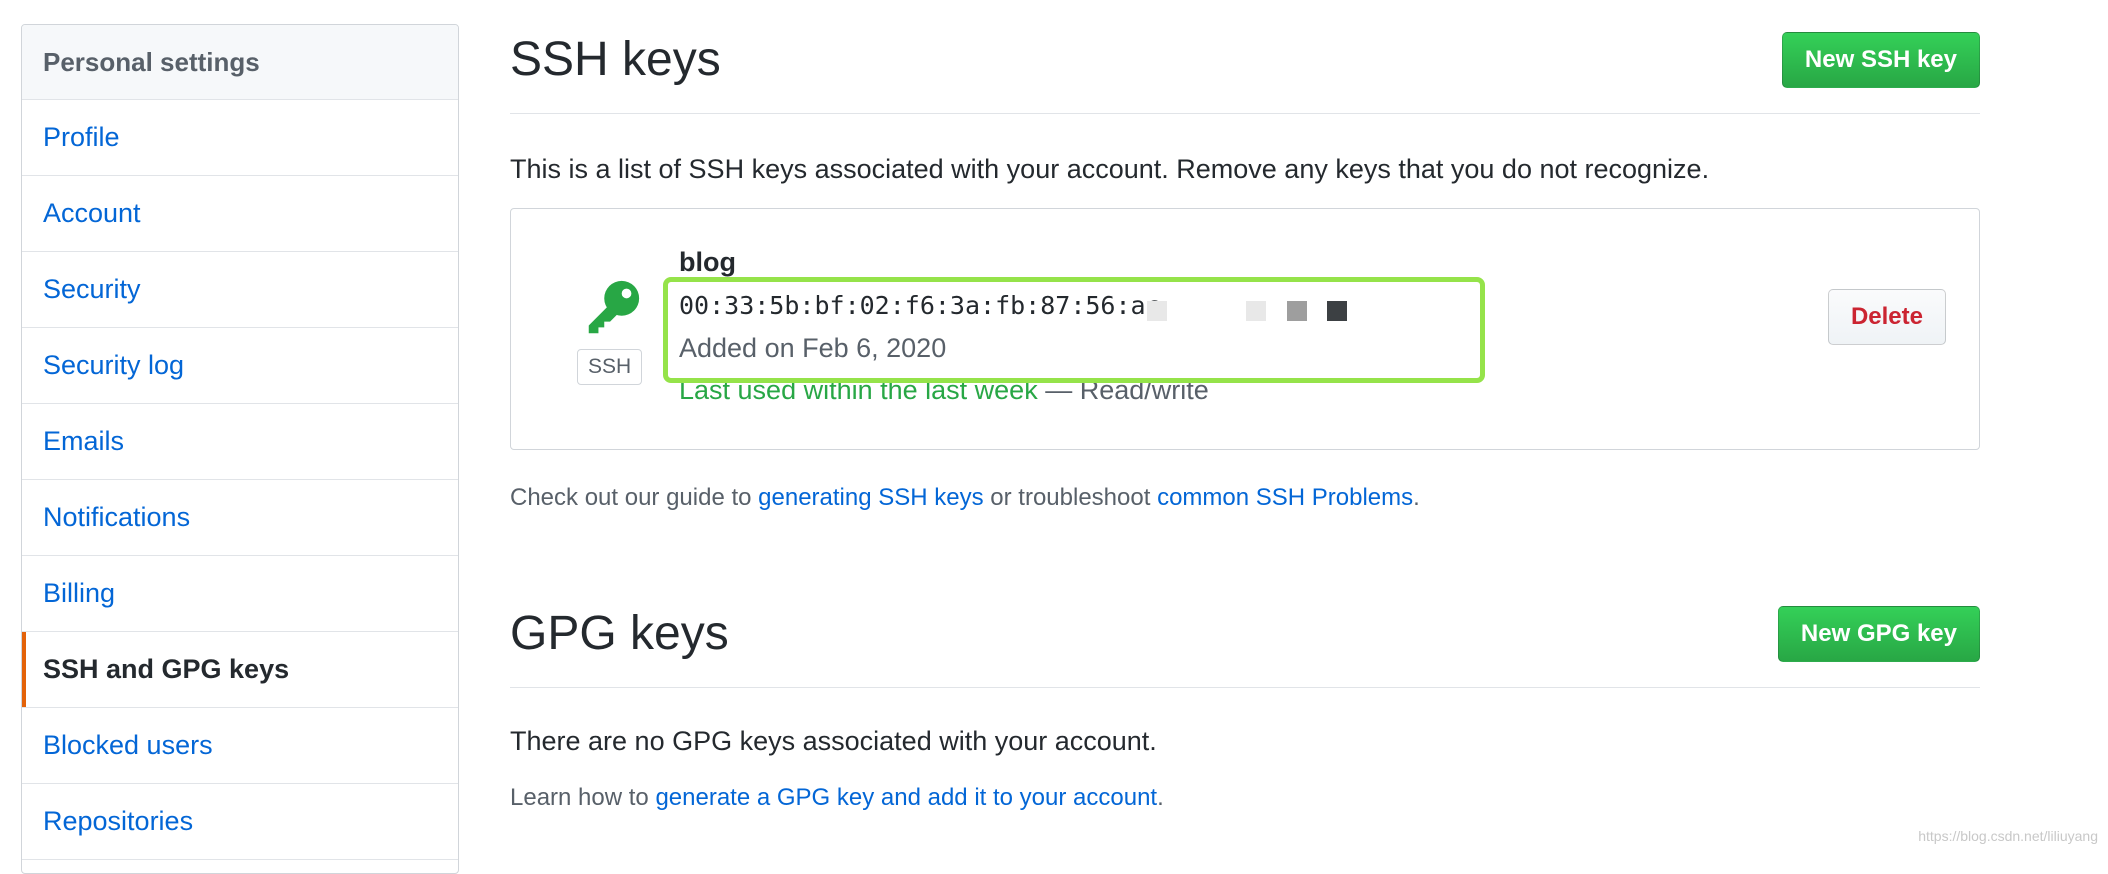 This screenshot has height=874, width=2108. What do you see at coordinates (920, 305) in the screenshot?
I see `key-fingerprint: 00:33:5b:bf:02:f6:3a:fb:87:56:ac` at bounding box center [920, 305].